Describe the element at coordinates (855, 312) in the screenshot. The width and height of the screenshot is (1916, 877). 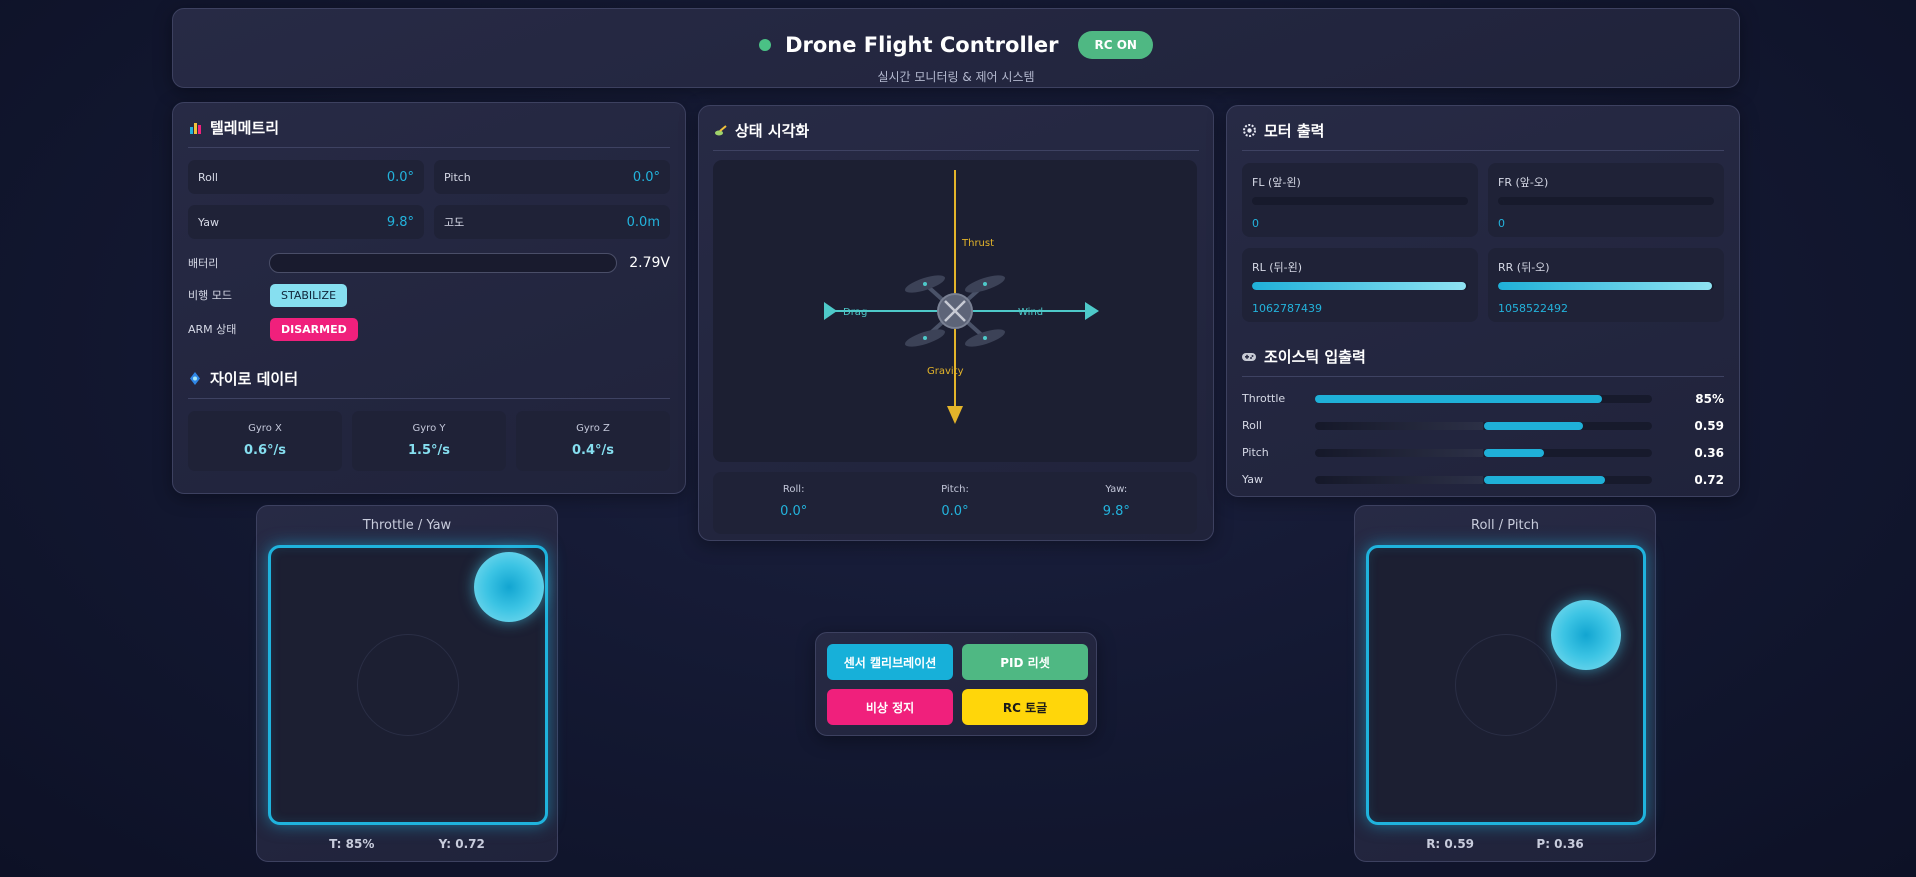
I see `drag-label: Drag` at that location.